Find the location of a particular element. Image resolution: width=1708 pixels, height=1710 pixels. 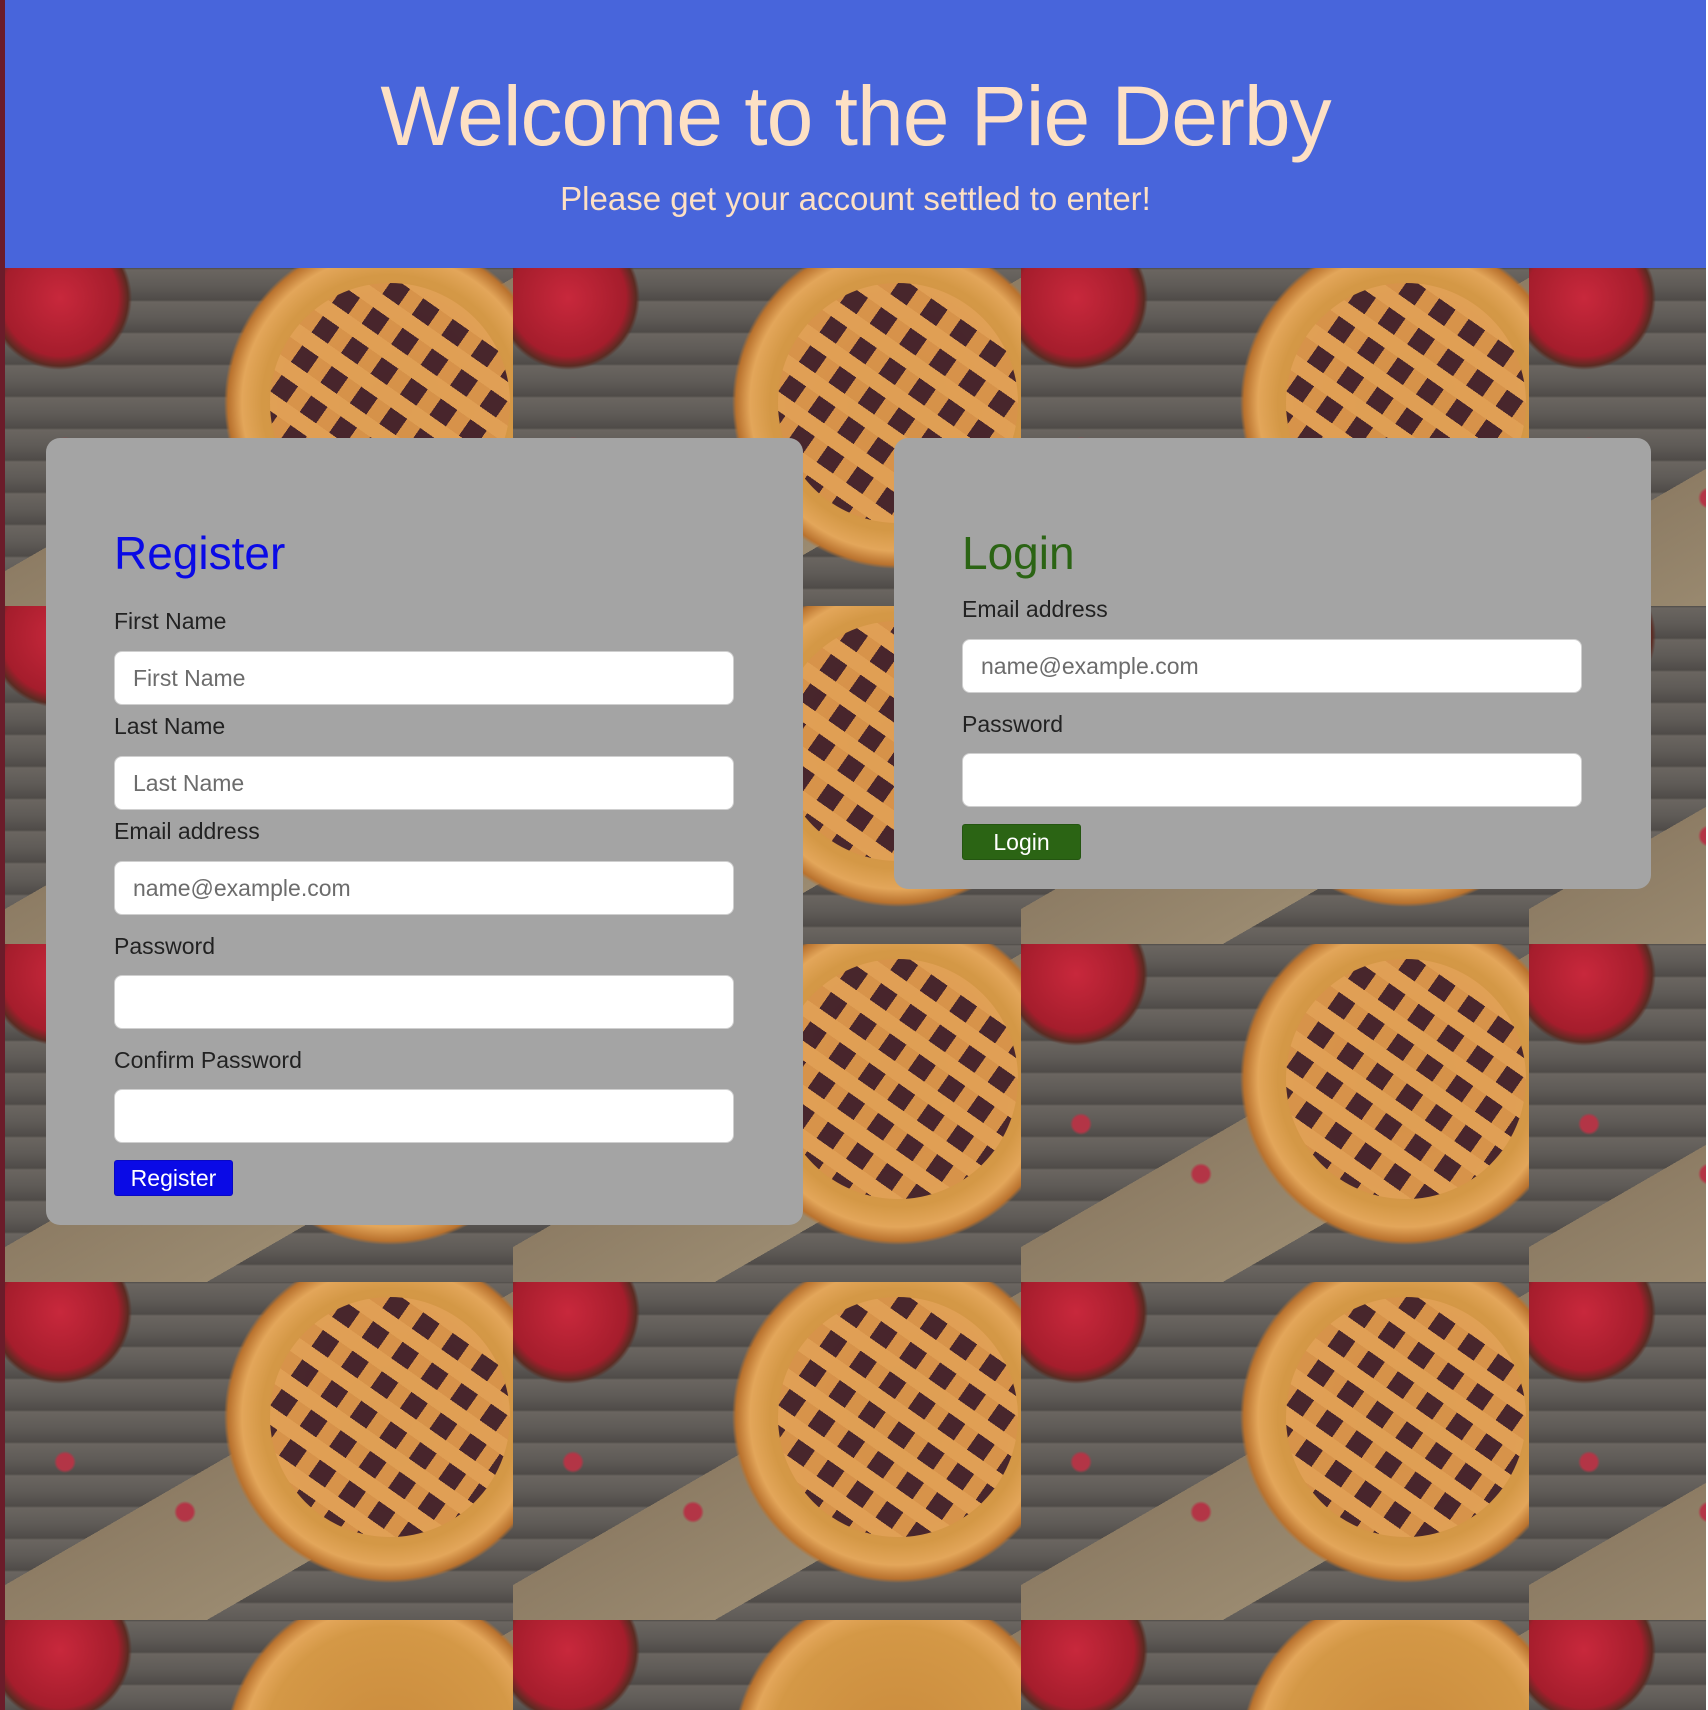

login-card: Login Email address Password Login is located at coordinates (1272, 663).